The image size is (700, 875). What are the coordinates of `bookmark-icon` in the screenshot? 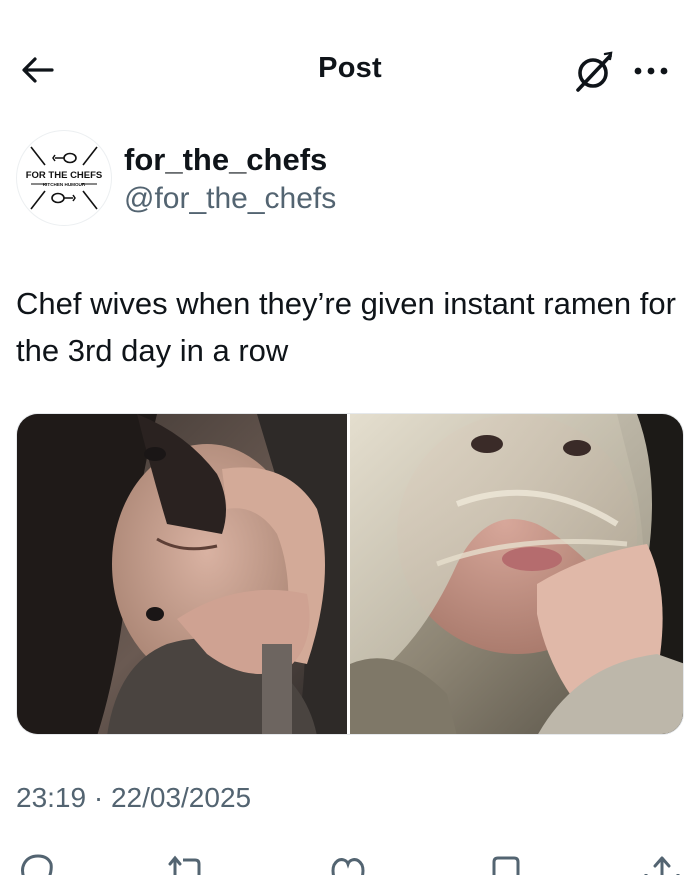 It's located at (506, 865).